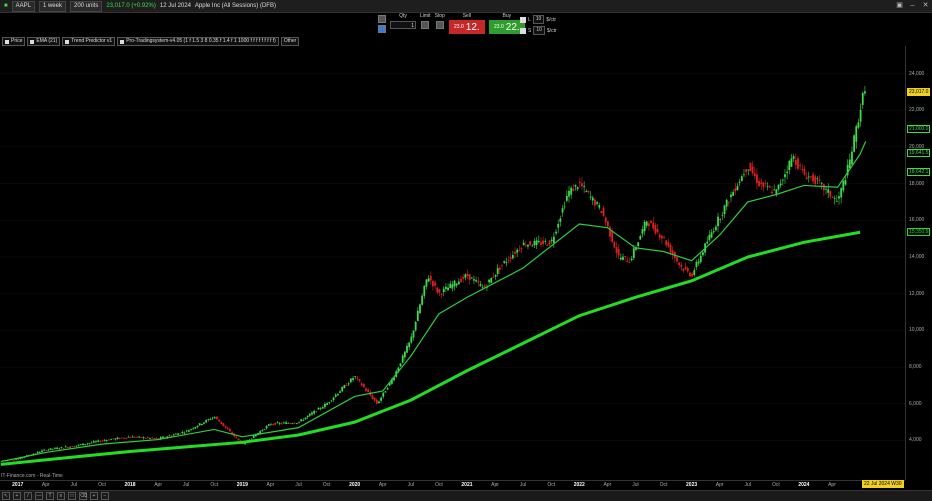  I want to click on x-tick-label: Jul, so click(411, 485).